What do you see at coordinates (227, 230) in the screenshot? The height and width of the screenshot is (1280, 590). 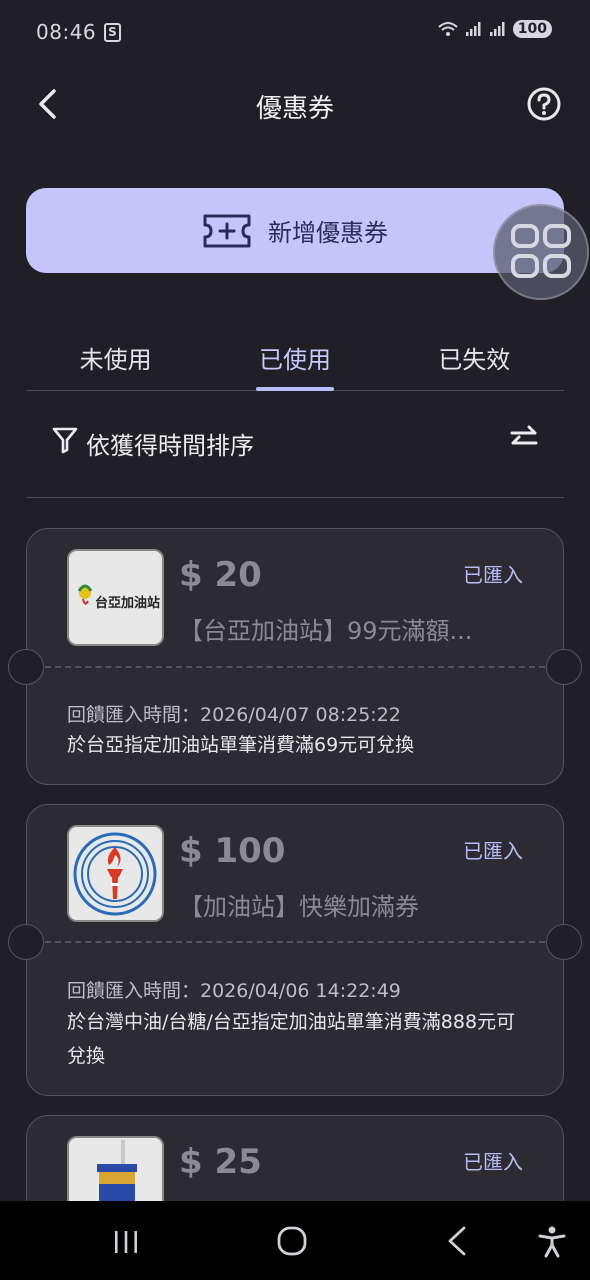 I see `ticket-plus-icon` at bounding box center [227, 230].